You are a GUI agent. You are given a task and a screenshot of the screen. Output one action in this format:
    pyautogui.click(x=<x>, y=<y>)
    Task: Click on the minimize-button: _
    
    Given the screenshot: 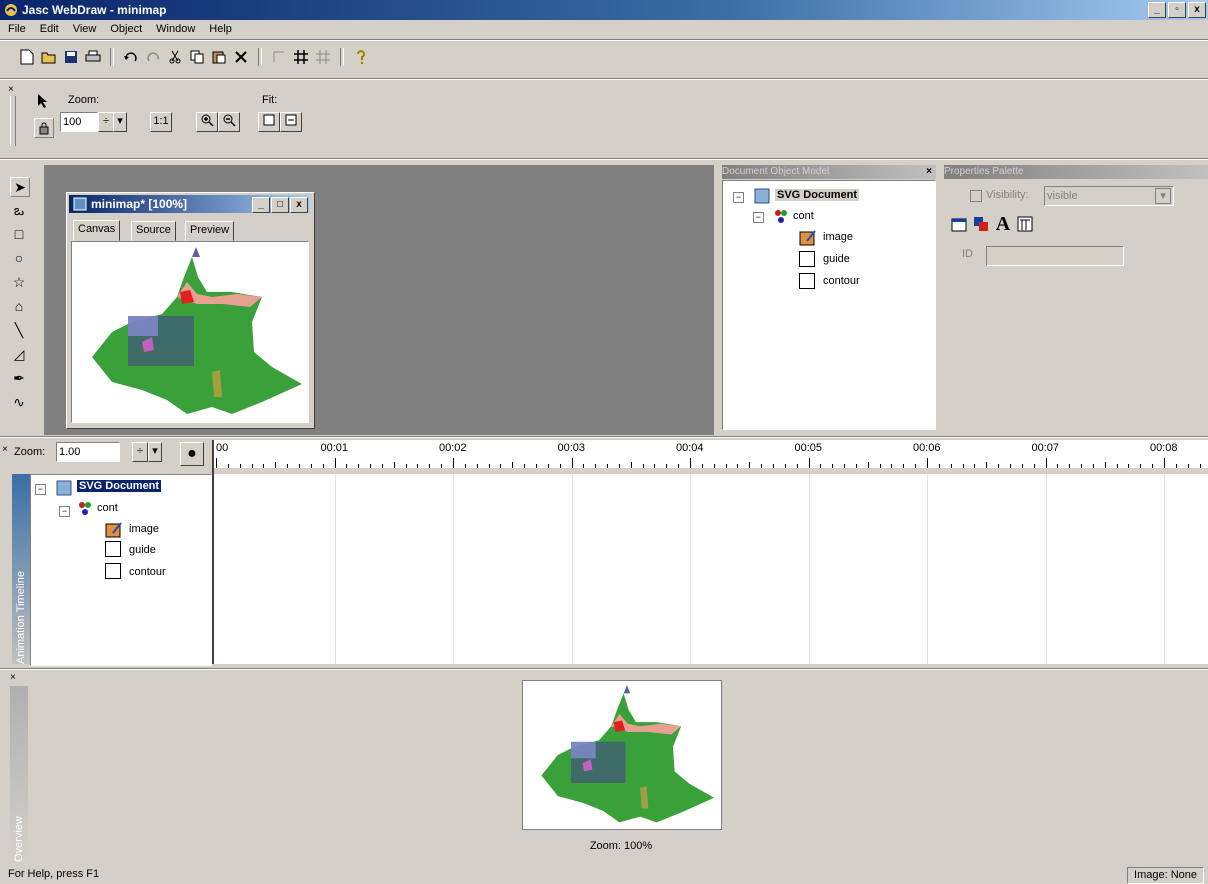 What is the action you would take?
    pyautogui.click(x=1157, y=10)
    